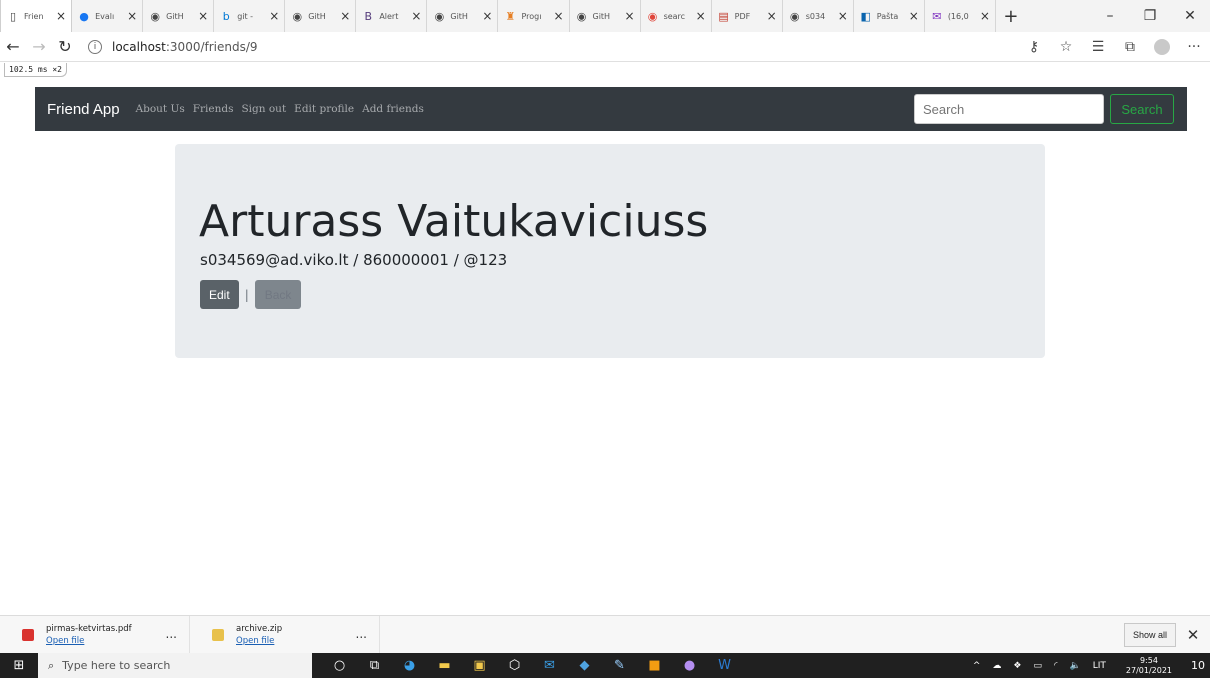  What do you see at coordinates (65, 46) in the screenshot?
I see `reload-icon: ↻` at bounding box center [65, 46].